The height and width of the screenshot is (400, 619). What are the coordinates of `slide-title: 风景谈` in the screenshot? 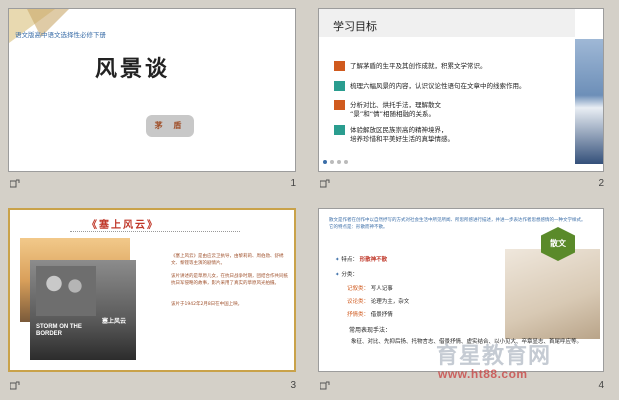 It's located at (133, 69).